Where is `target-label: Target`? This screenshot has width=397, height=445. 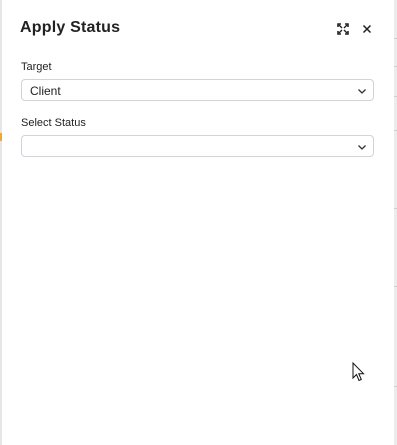 target-label: Target is located at coordinates (36, 67).